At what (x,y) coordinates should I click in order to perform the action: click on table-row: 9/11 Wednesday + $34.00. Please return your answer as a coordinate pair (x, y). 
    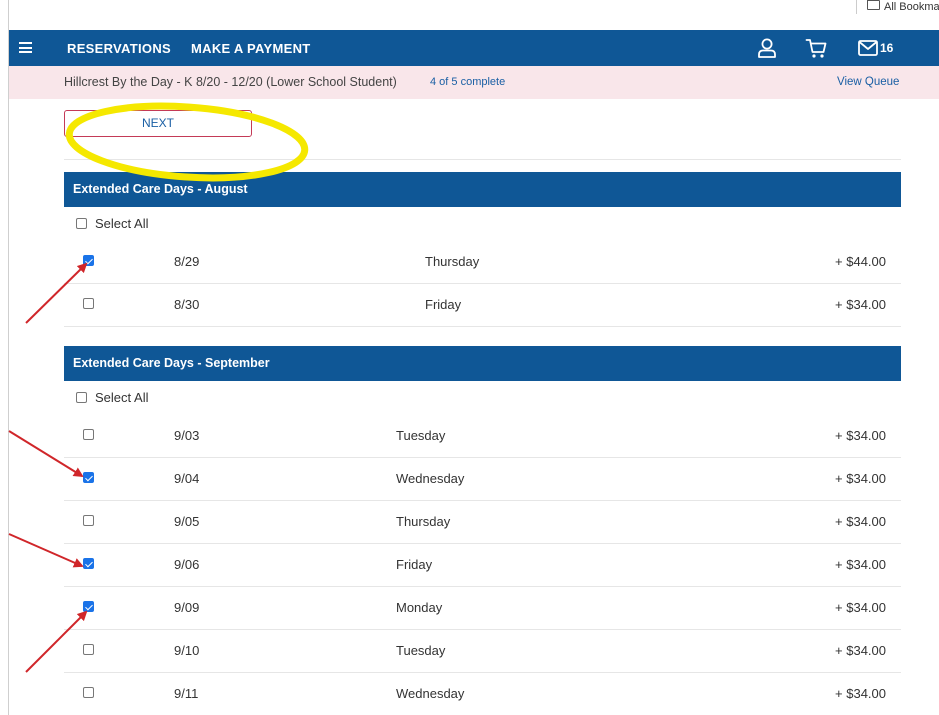
    Looking at the image, I should click on (482, 694).